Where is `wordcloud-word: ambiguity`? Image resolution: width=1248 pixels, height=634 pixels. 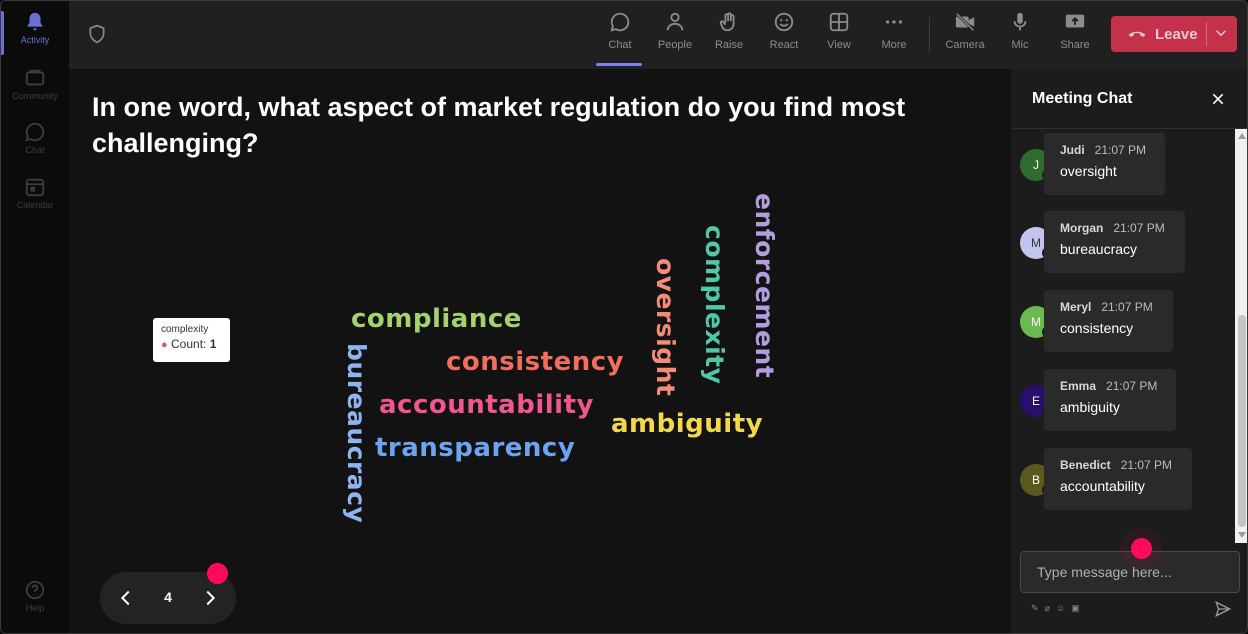 wordcloud-word: ambiguity is located at coordinates (687, 424).